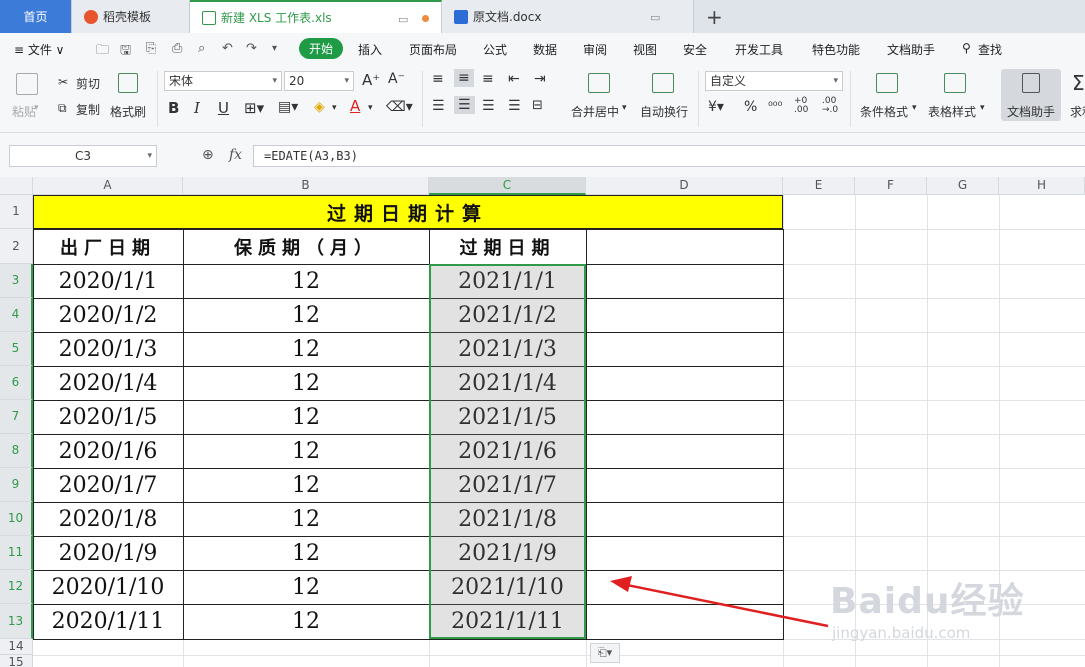 The width and height of the screenshot is (1085, 667). I want to click on data-cell-c9: 2021/1/7, so click(507, 485).